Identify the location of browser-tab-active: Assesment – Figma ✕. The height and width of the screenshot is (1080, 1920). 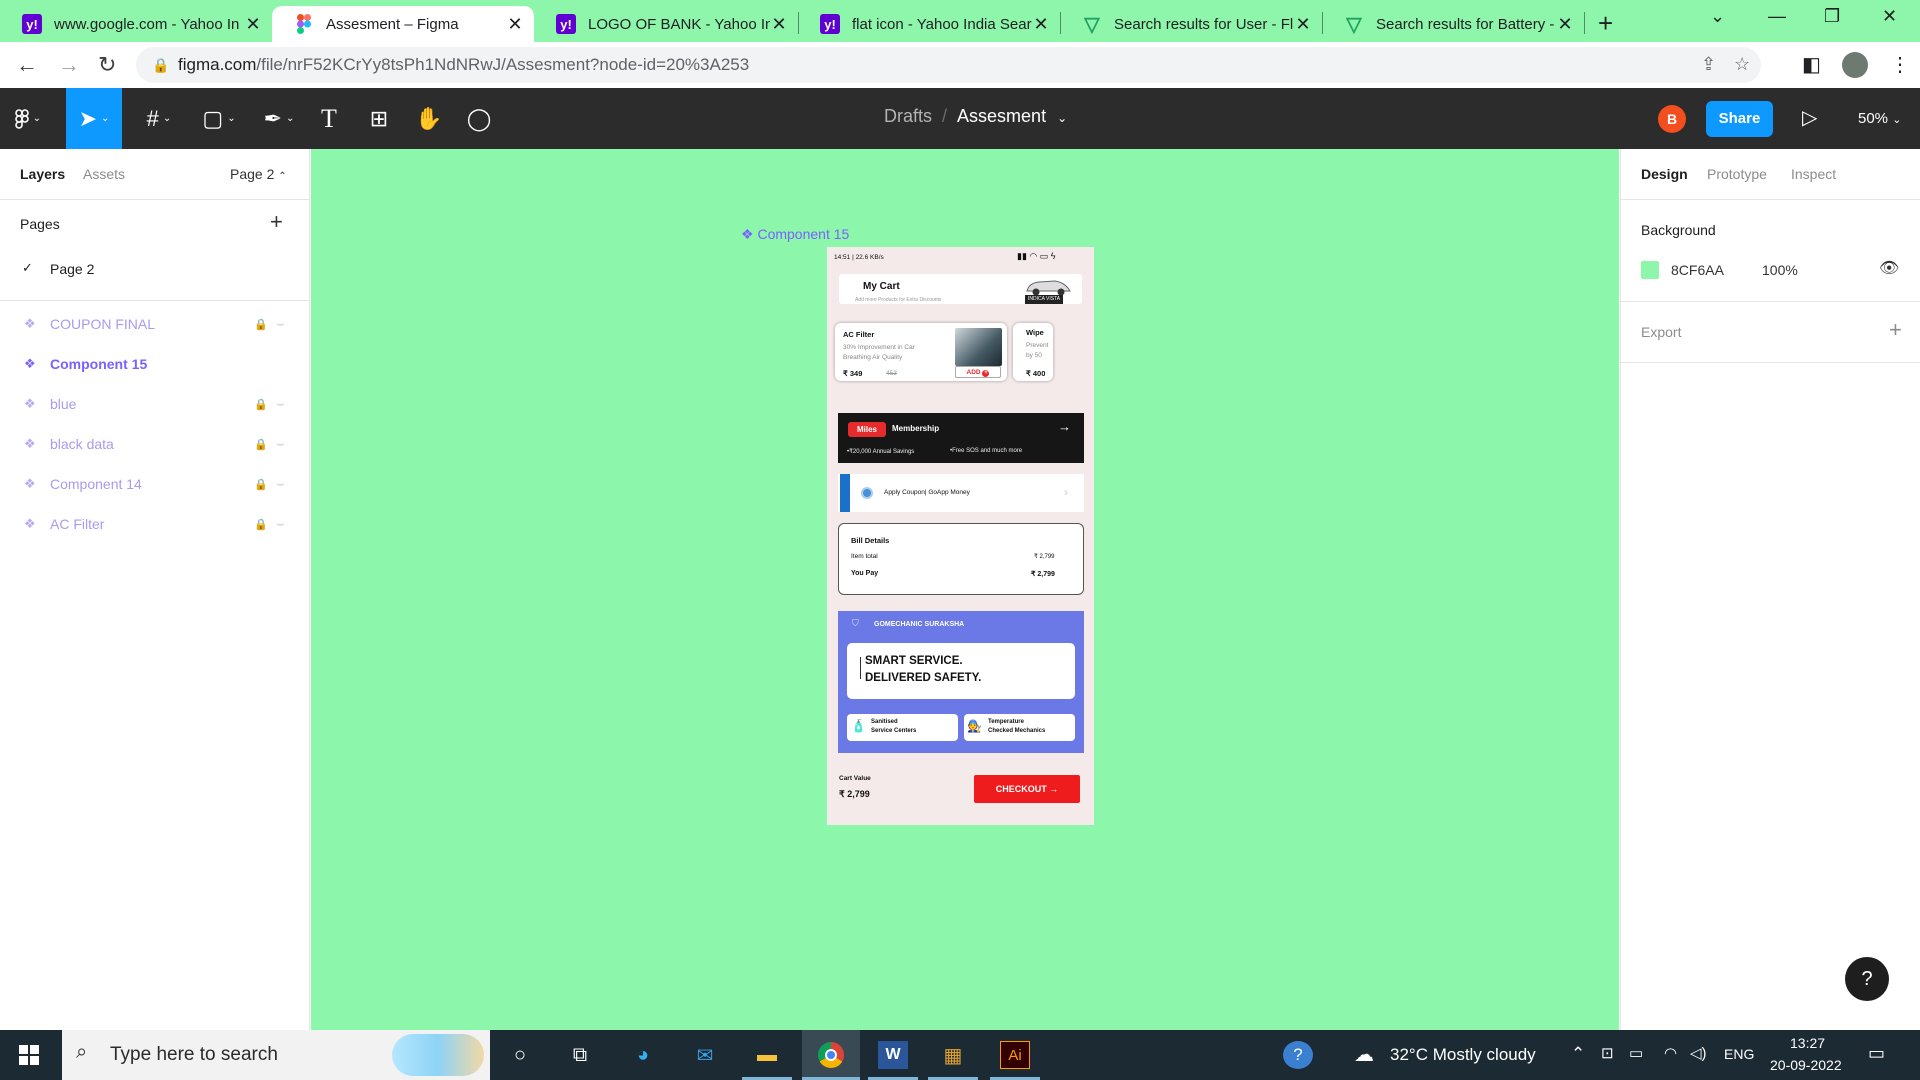
(403, 24).